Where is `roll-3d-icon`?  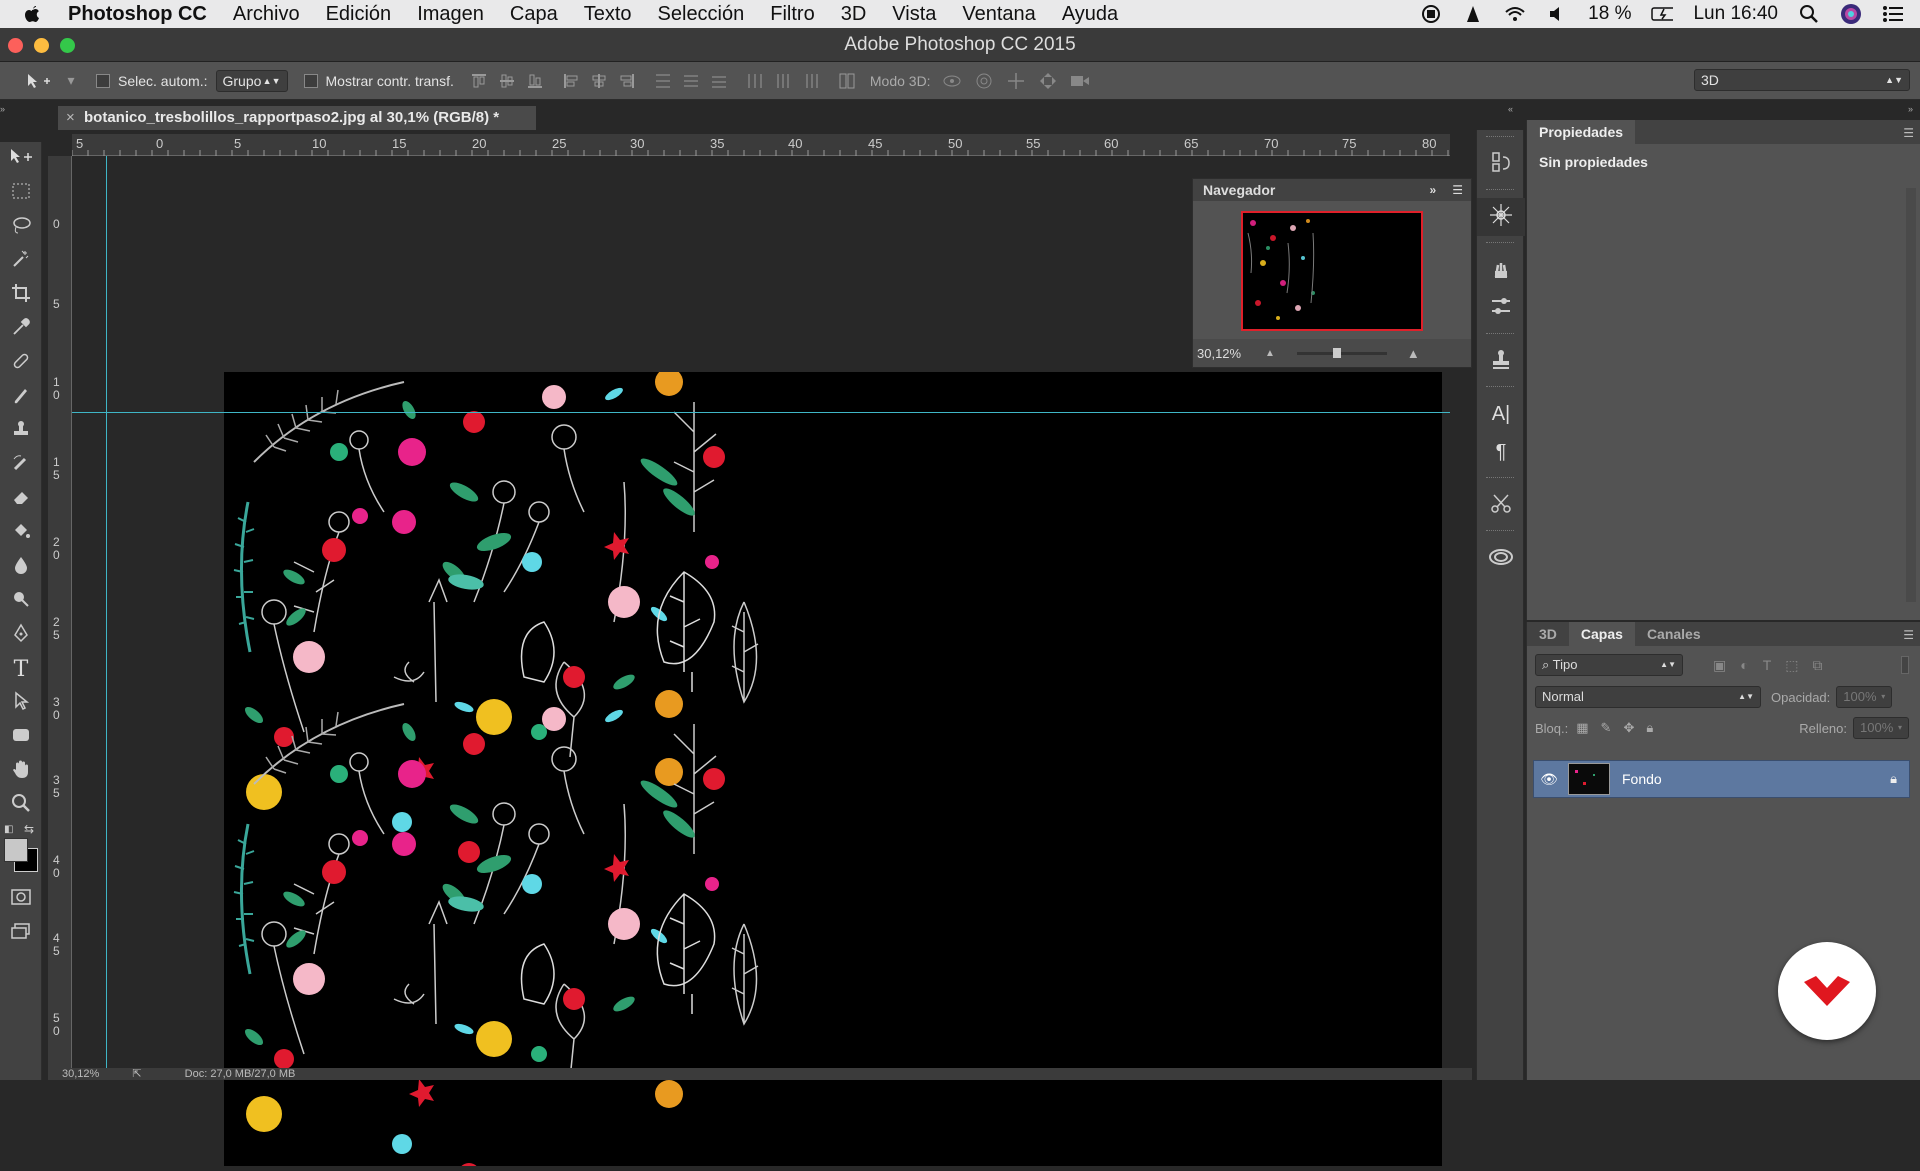 roll-3d-icon is located at coordinates (984, 81).